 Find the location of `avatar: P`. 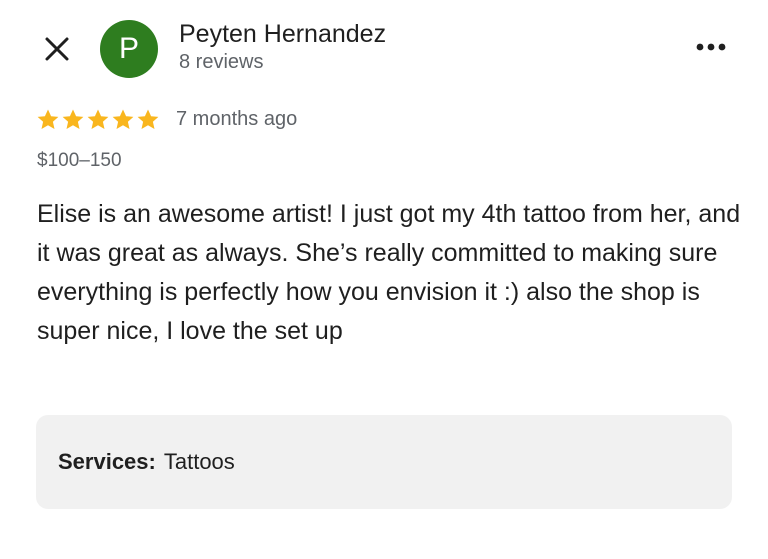

avatar: P is located at coordinates (129, 49).